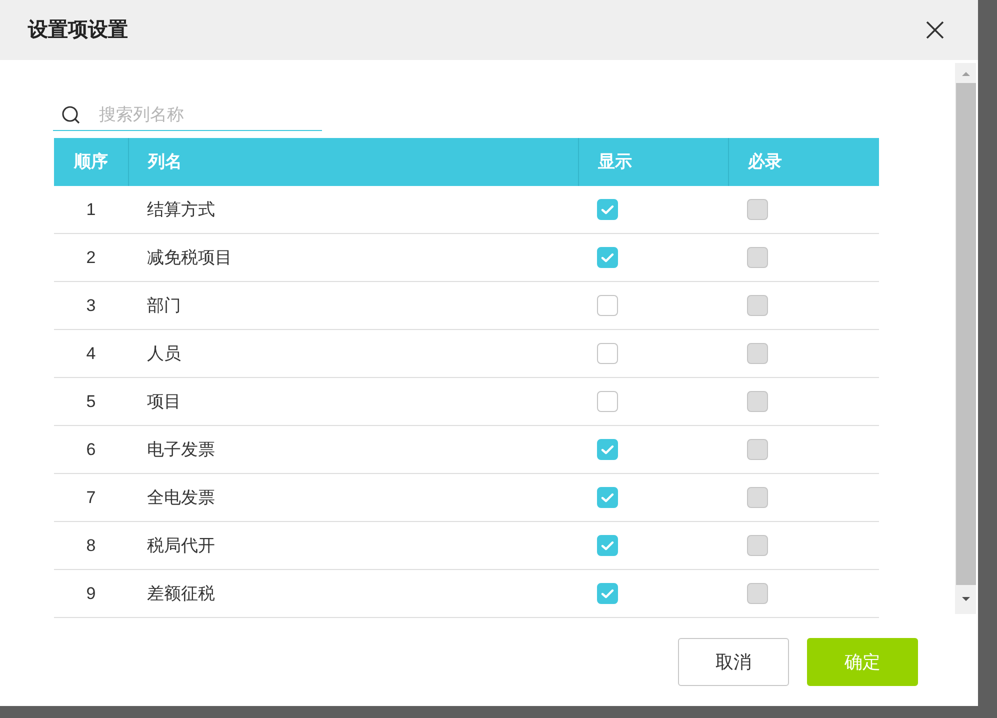 Image resolution: width=997 pixels, height=718 pixels. Describe the element at coordinates (765, 162) in the screenshot. I see `column-header: 必录` at that location.